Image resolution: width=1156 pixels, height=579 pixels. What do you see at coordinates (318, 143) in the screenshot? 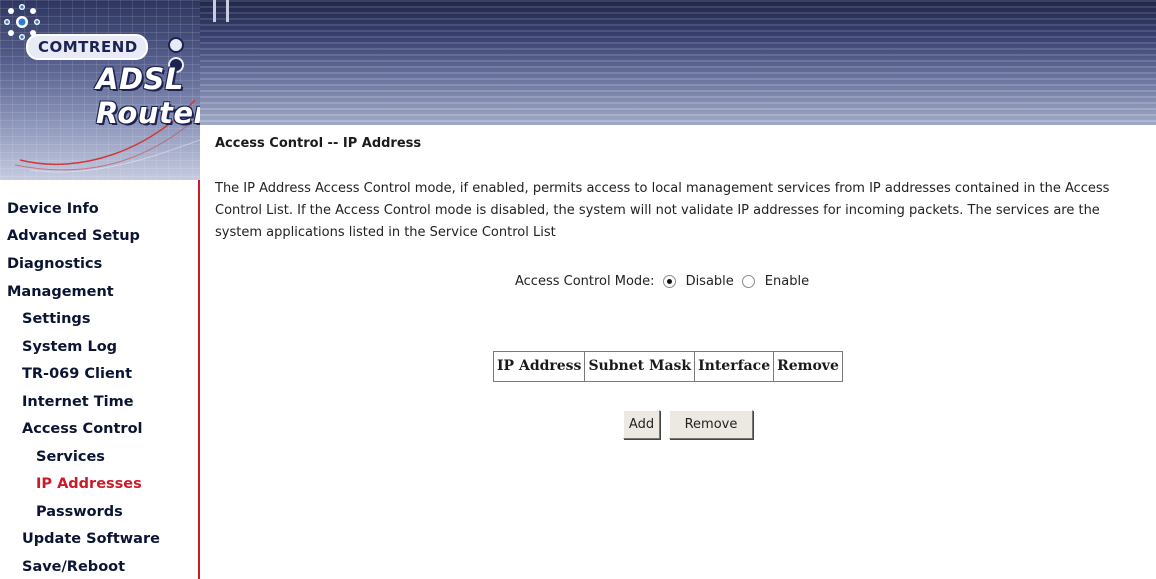
I see `page-title: Access Control -- IP Address` at bounding box center [318, 143].